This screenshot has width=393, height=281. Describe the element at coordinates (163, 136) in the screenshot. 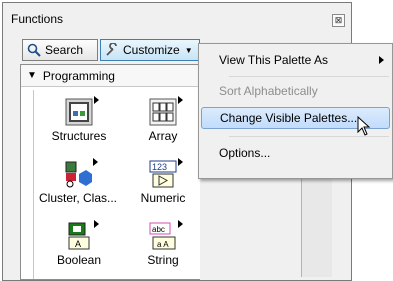

I see `palette-item-label: Array` at that location.